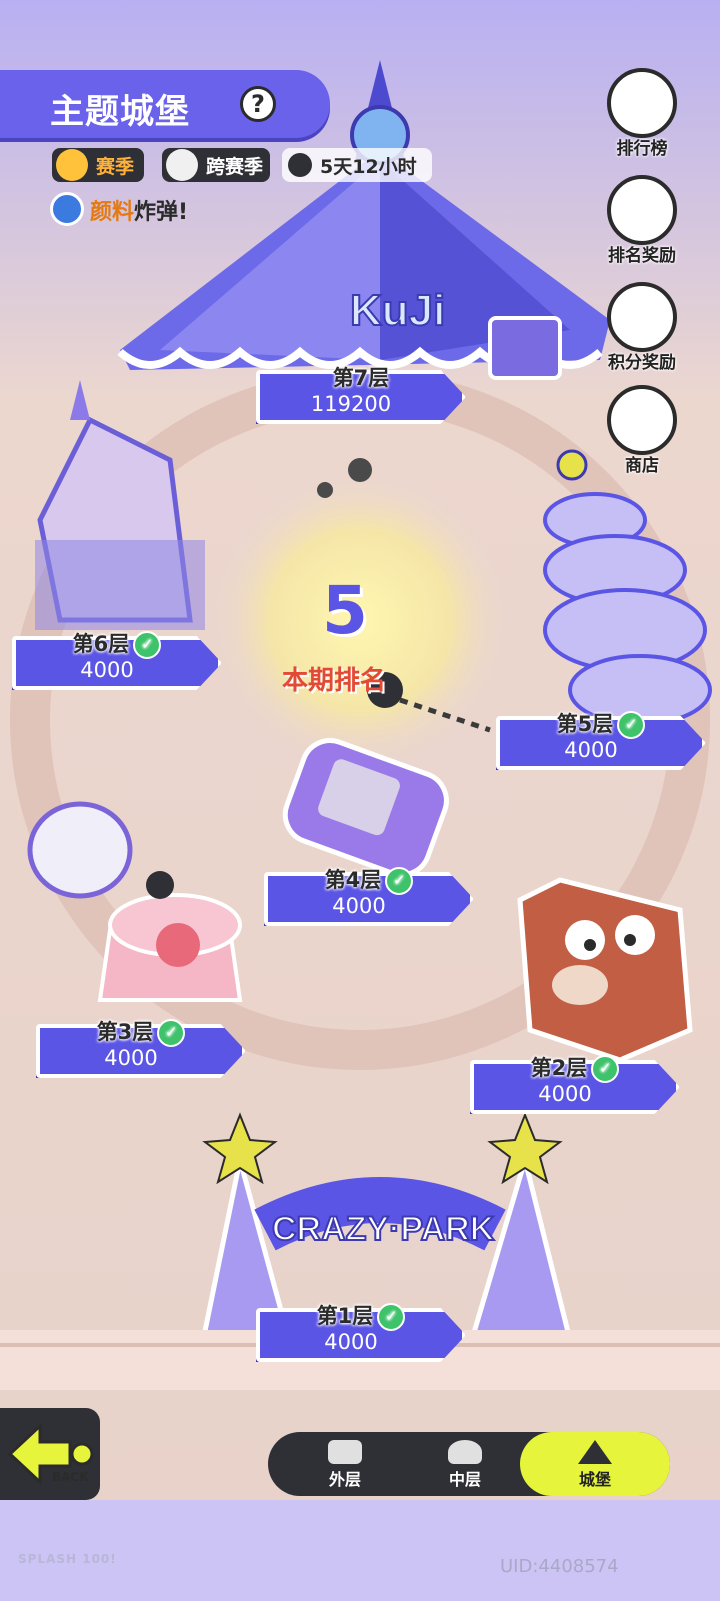 The height and width of the screenshot is (1601, 720). Describe the element at coordinates (595, 1452) in the screenshot. I see `castle-icon` at that location.